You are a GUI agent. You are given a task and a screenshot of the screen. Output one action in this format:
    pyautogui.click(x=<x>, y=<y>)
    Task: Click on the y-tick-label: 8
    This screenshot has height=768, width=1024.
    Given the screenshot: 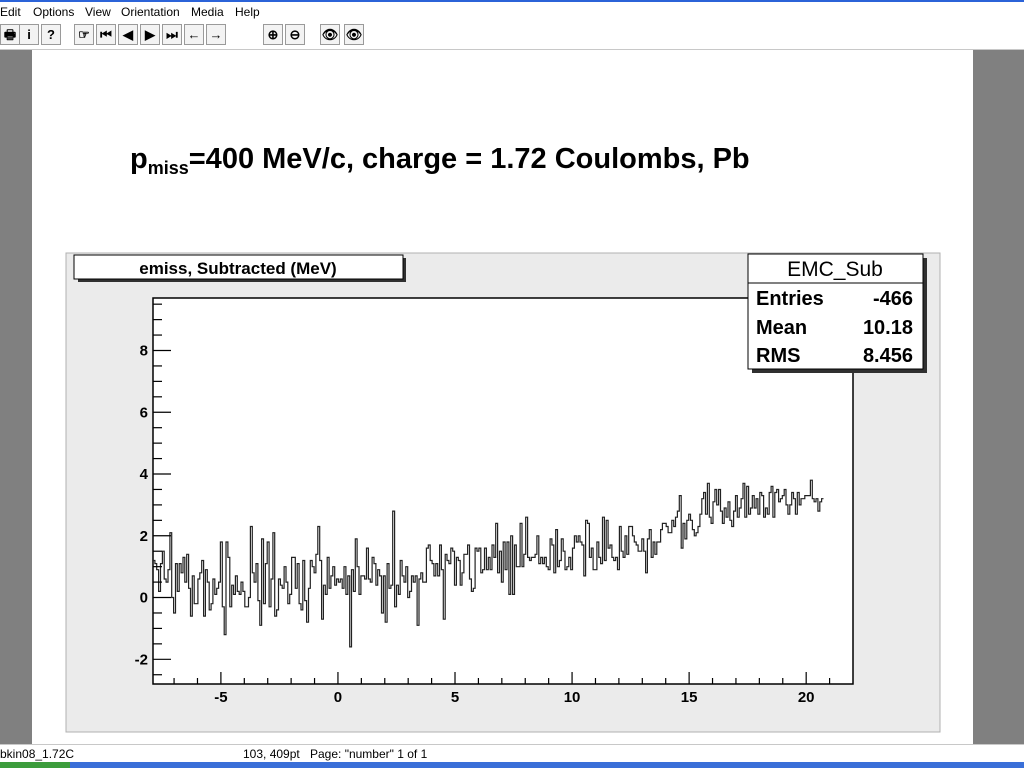 What is the action you would take?
    pyautogui.click(x=144, y=350)
    